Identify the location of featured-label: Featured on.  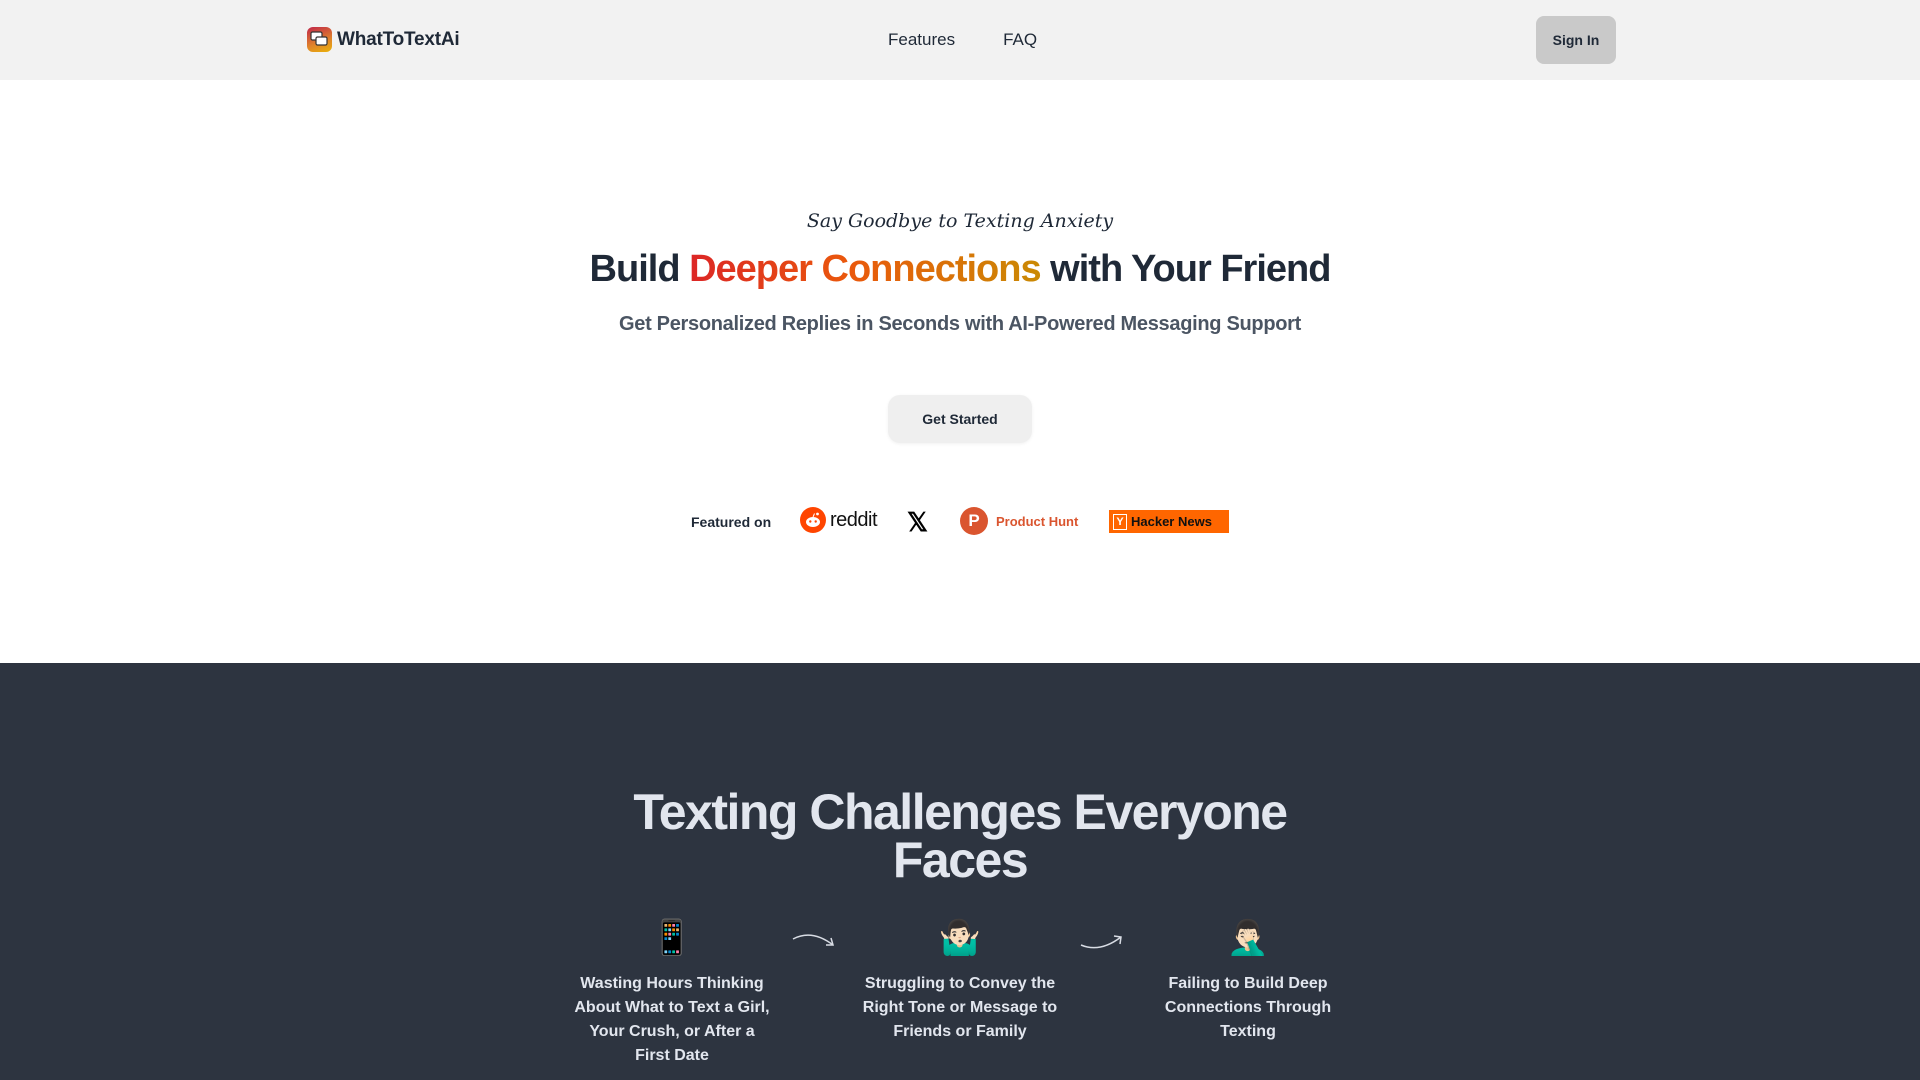
(731, 522).